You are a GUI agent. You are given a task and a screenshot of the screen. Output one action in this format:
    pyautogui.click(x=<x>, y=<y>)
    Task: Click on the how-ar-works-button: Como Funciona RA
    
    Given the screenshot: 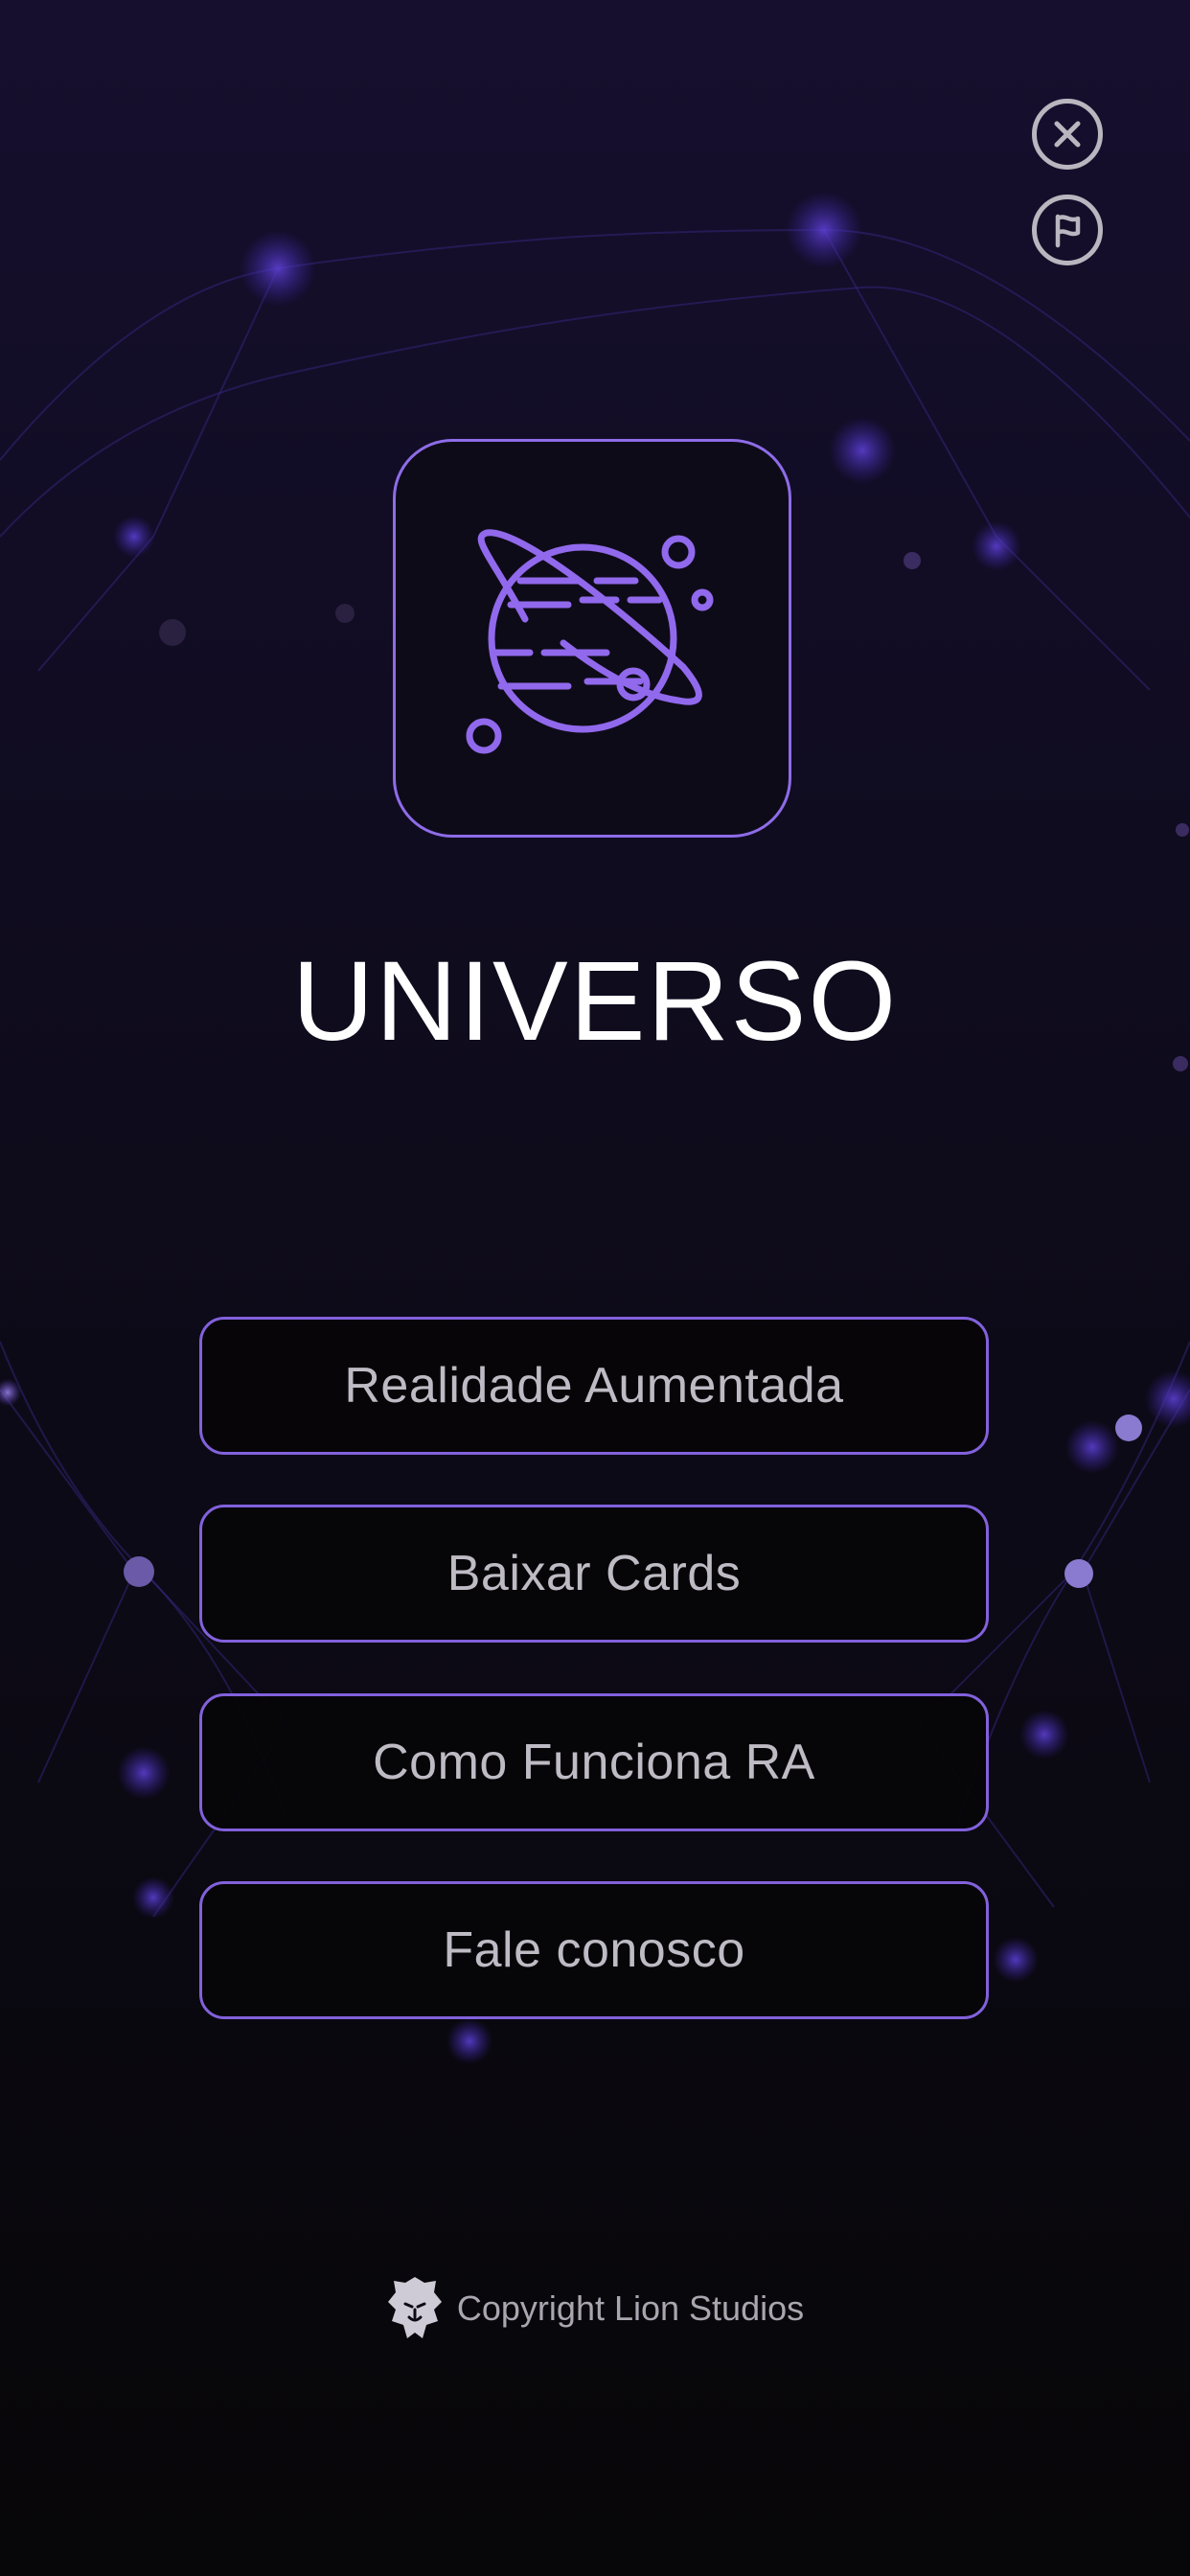 What is the action you would take?
    pyautogui.click(x=594, y=1762)
    